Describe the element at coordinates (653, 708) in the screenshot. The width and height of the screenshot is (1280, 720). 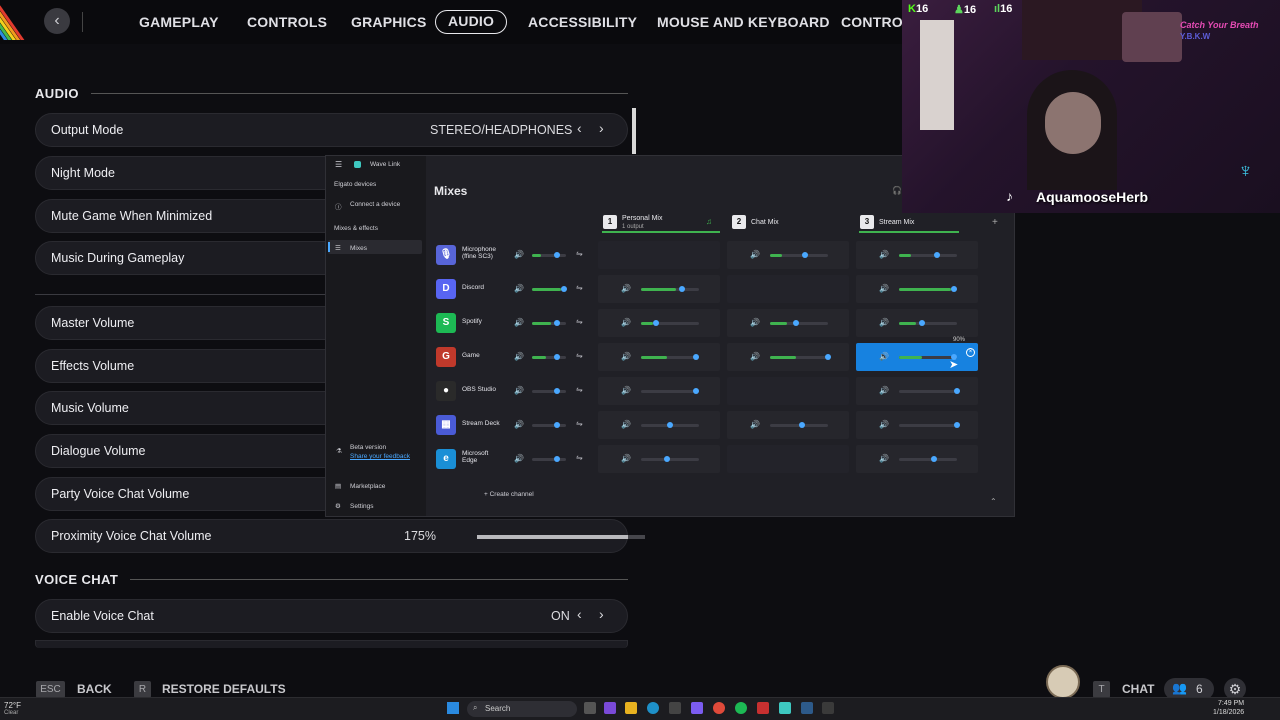
I see `edge-icon` at that location.